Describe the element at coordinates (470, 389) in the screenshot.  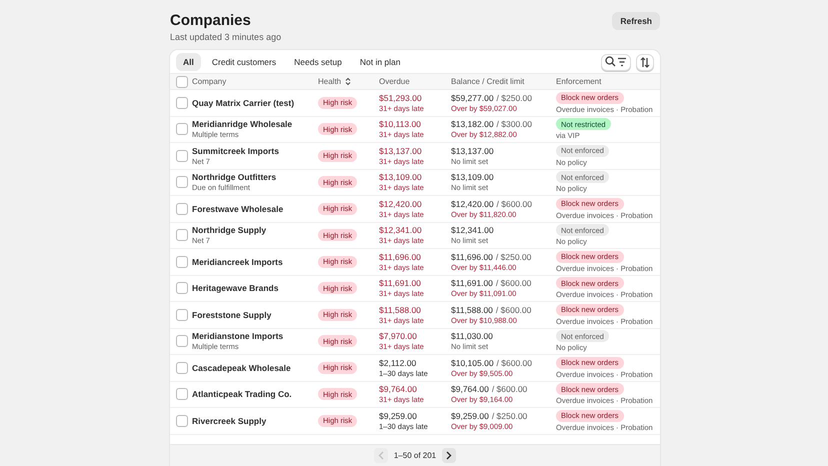
I see `balance-amount: $9,764.00` at that location.